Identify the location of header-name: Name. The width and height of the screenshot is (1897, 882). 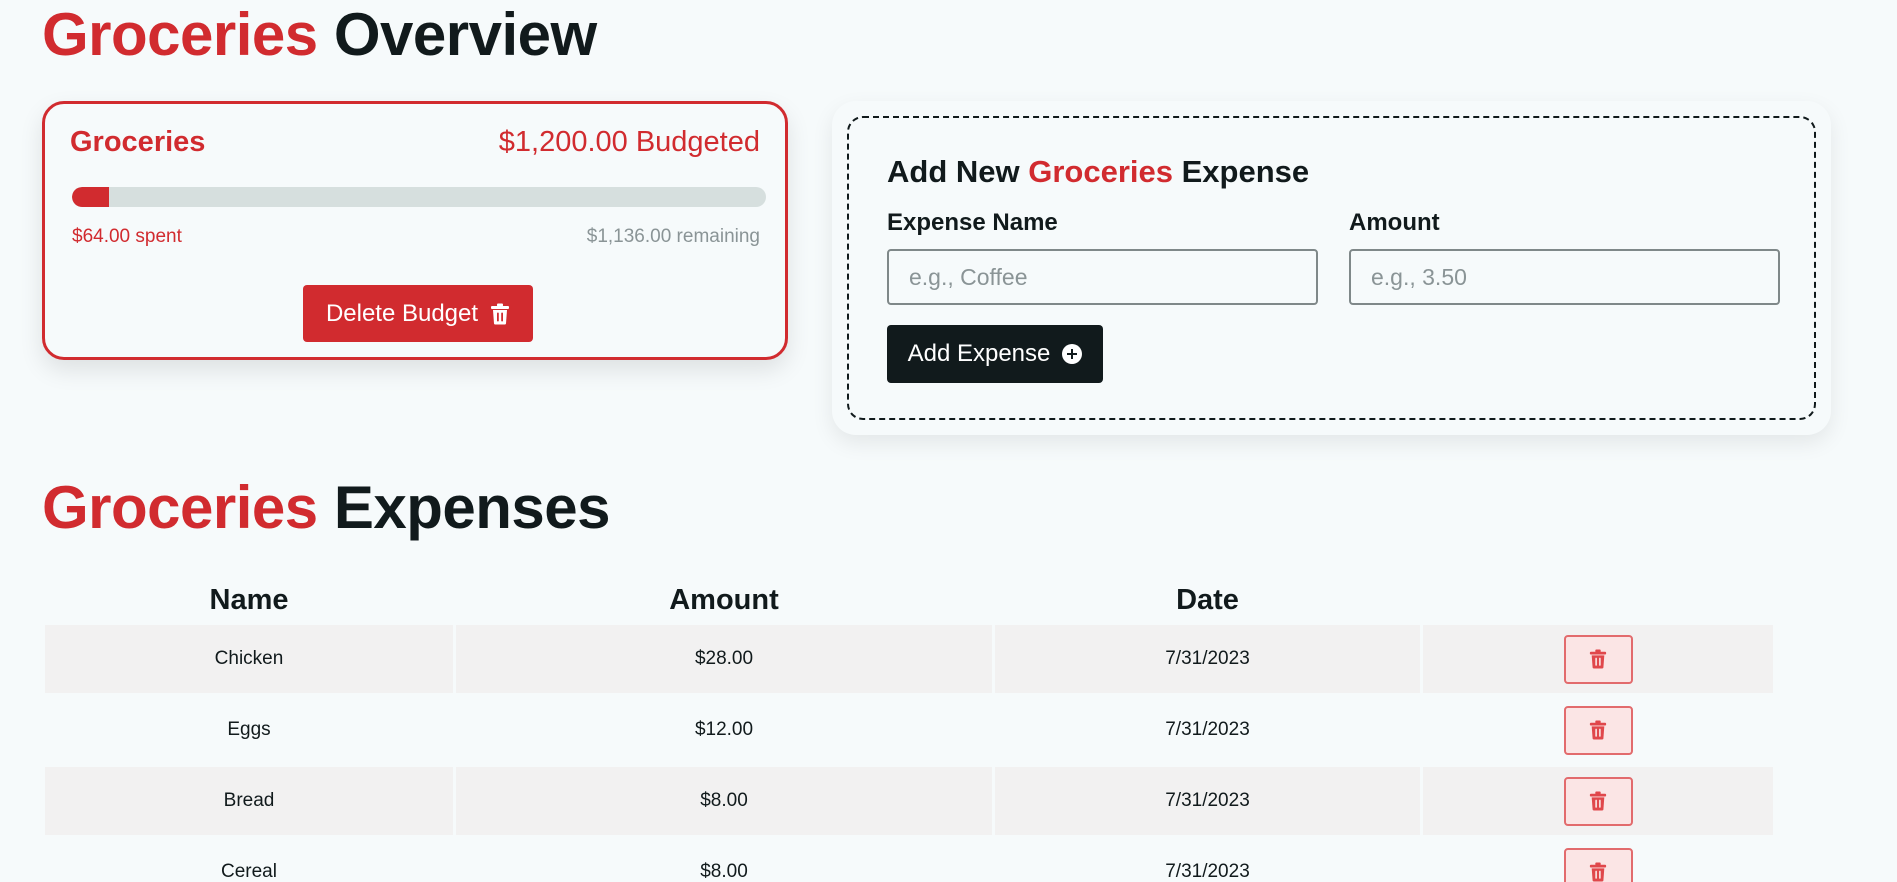
(249, 599).